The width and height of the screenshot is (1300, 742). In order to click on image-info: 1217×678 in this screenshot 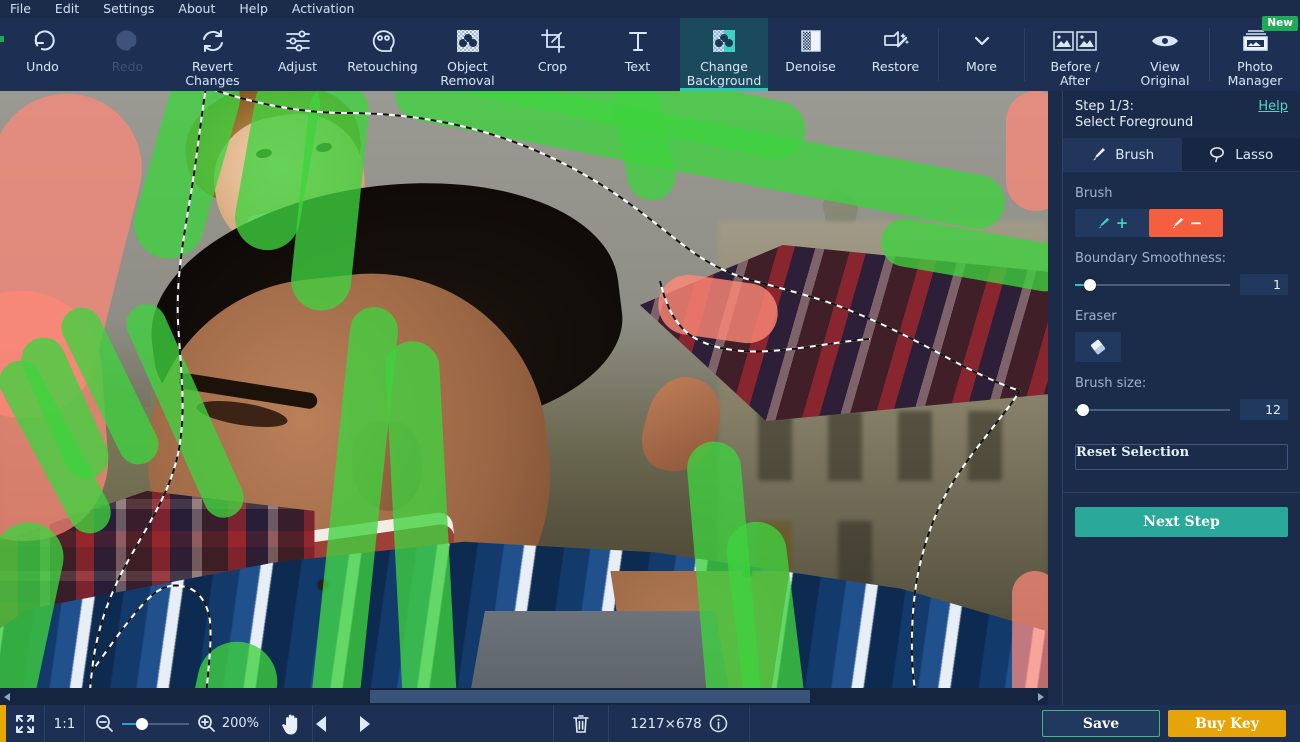, I will do `click(679, 723)`.